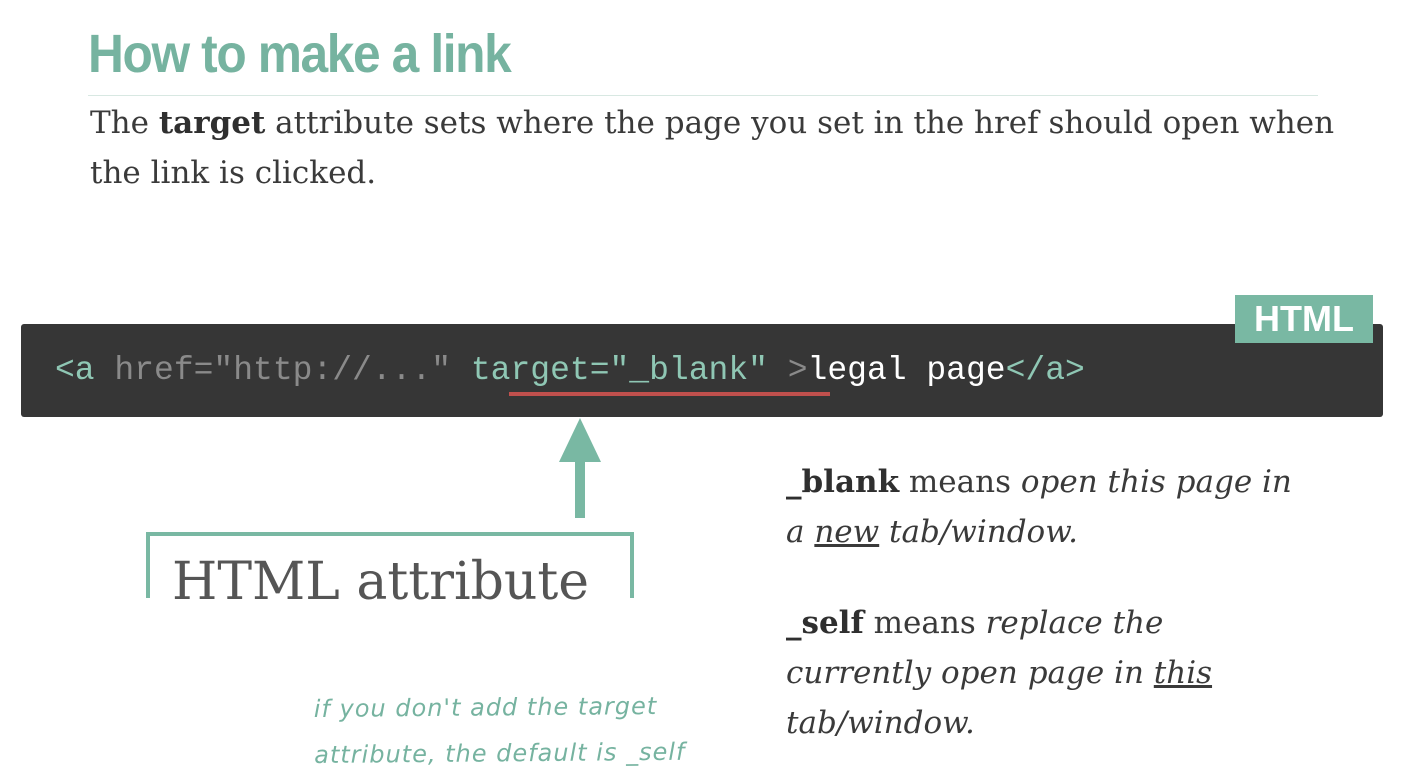 This screenshot has height=777, width=1404. Describe the element at coordinates (500, 753) in the screenshot. I see `handwritten-note-line-2: attribute, the default is _self` at that location.